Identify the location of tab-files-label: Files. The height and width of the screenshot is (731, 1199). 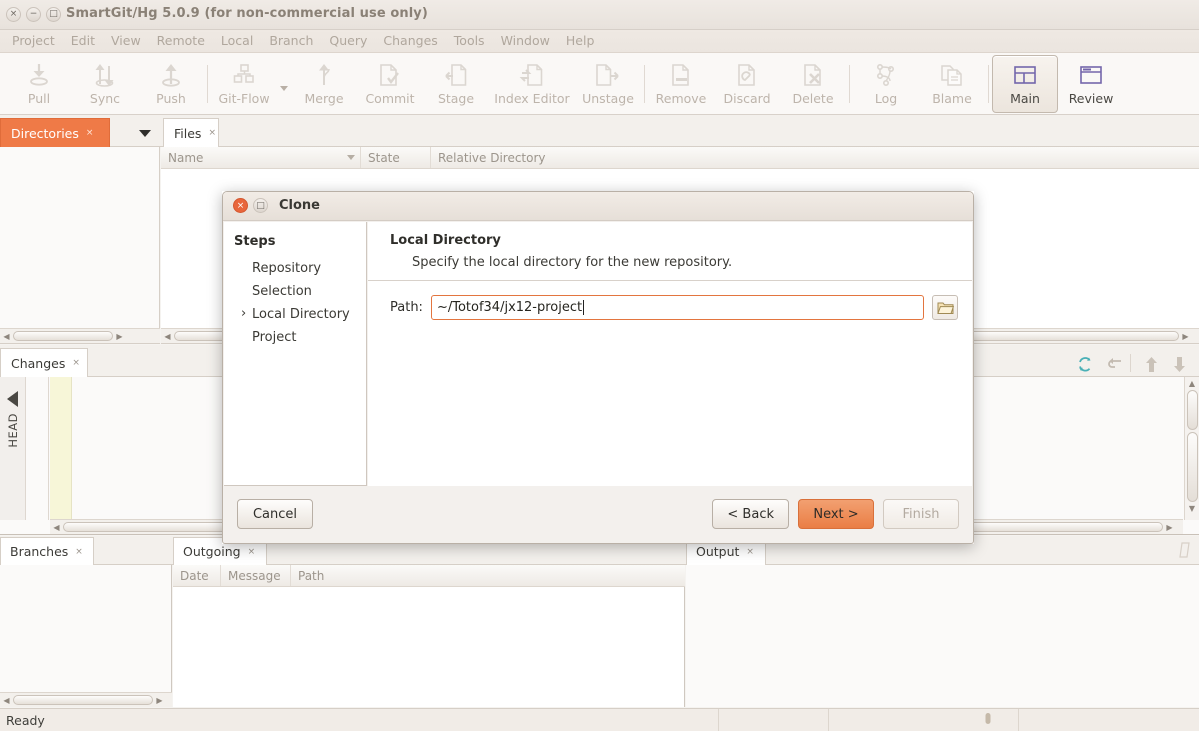
(188, 133).